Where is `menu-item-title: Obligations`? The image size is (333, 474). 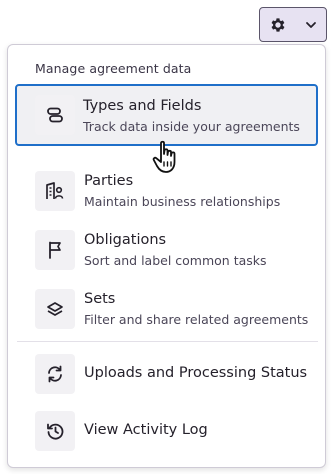
menu-item-title: Obligations is located at coordinates (125, 240).